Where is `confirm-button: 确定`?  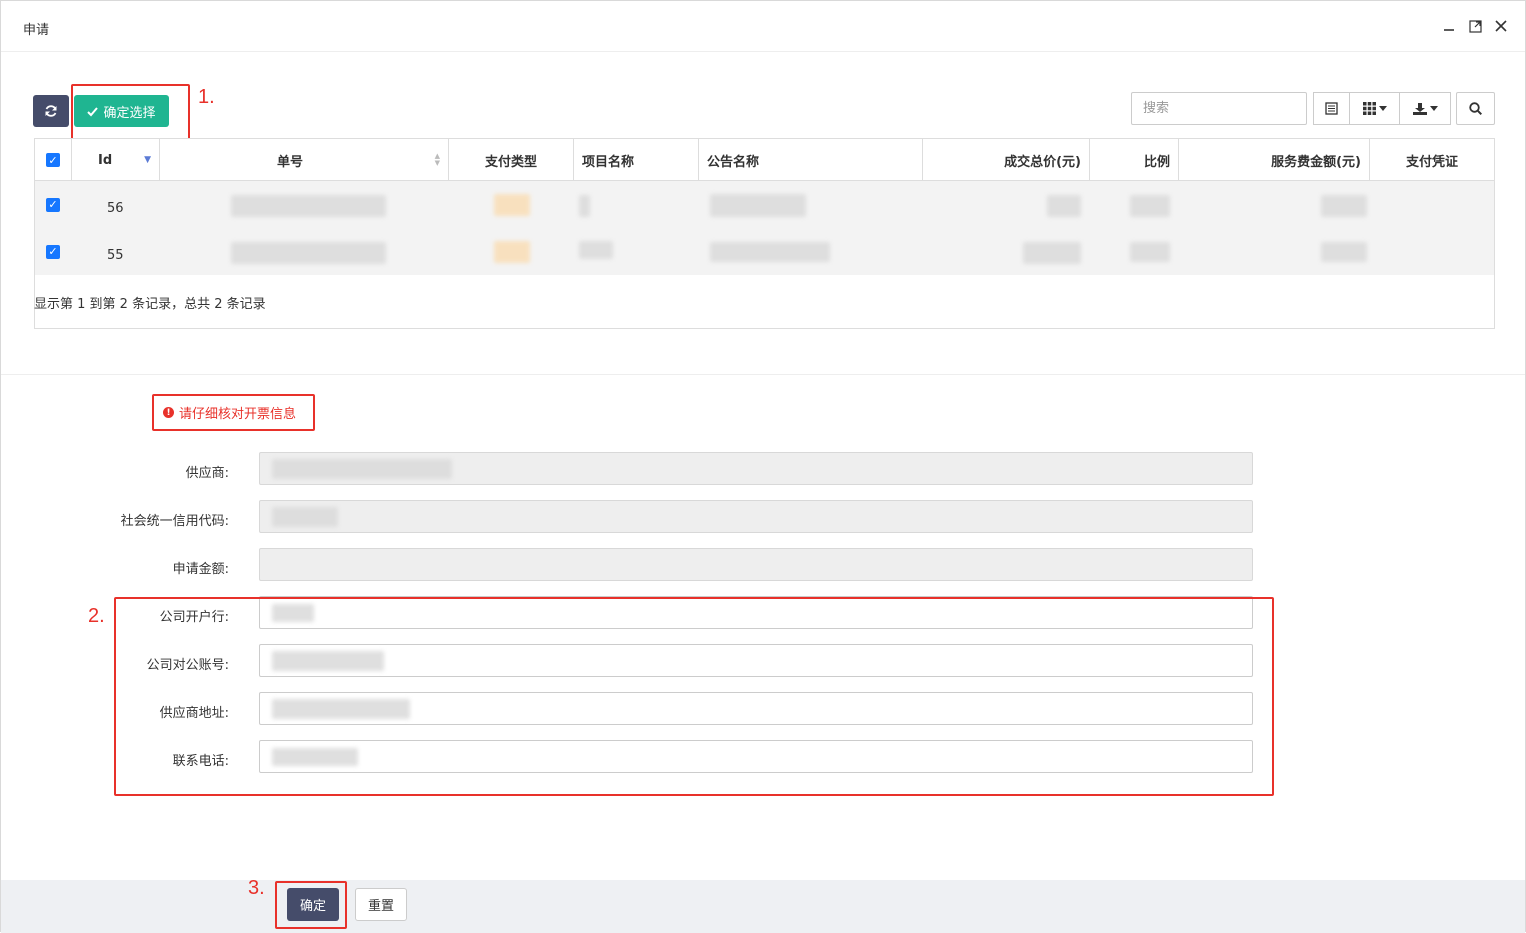
confirm-button: 确定 is located at coordinates (313, 904).